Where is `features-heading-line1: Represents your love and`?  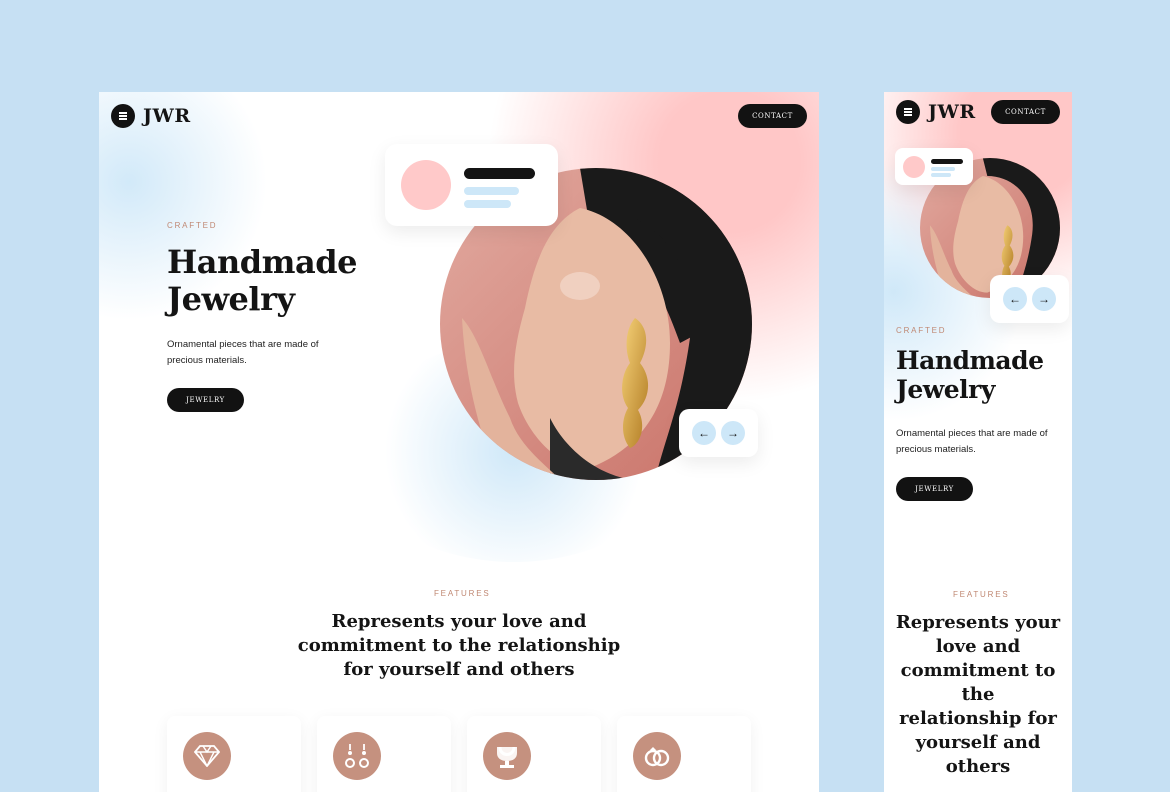
features-heading-line1: Represents your love and is located at coordinates (459, 621).